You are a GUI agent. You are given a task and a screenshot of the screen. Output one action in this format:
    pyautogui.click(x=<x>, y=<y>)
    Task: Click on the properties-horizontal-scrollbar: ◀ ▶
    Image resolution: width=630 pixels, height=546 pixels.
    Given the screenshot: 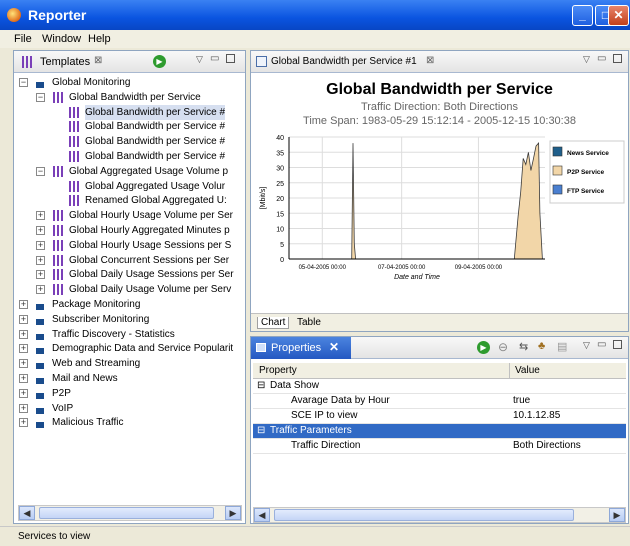 What is the action you would take?
    pyautogui.click(x=439, y=515)
    